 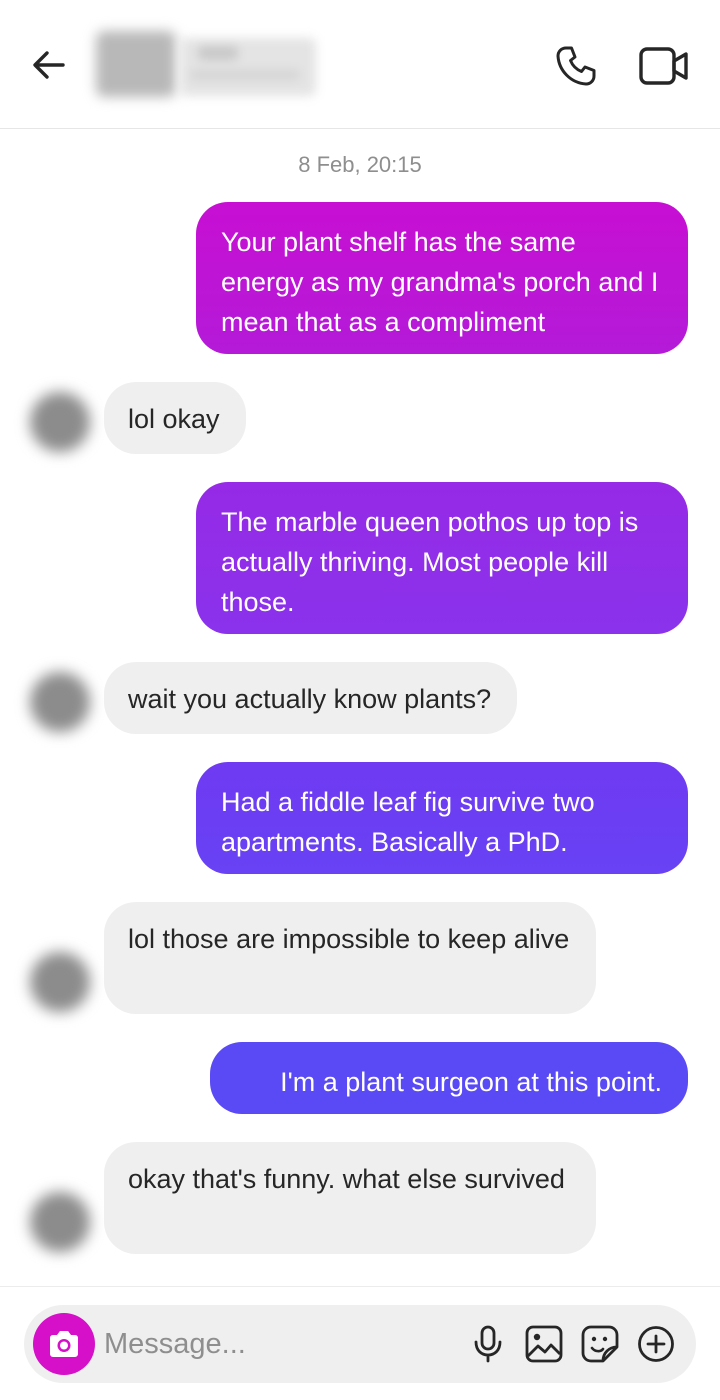 I want to click on voice-message-button, so click(x=488, y=1344).